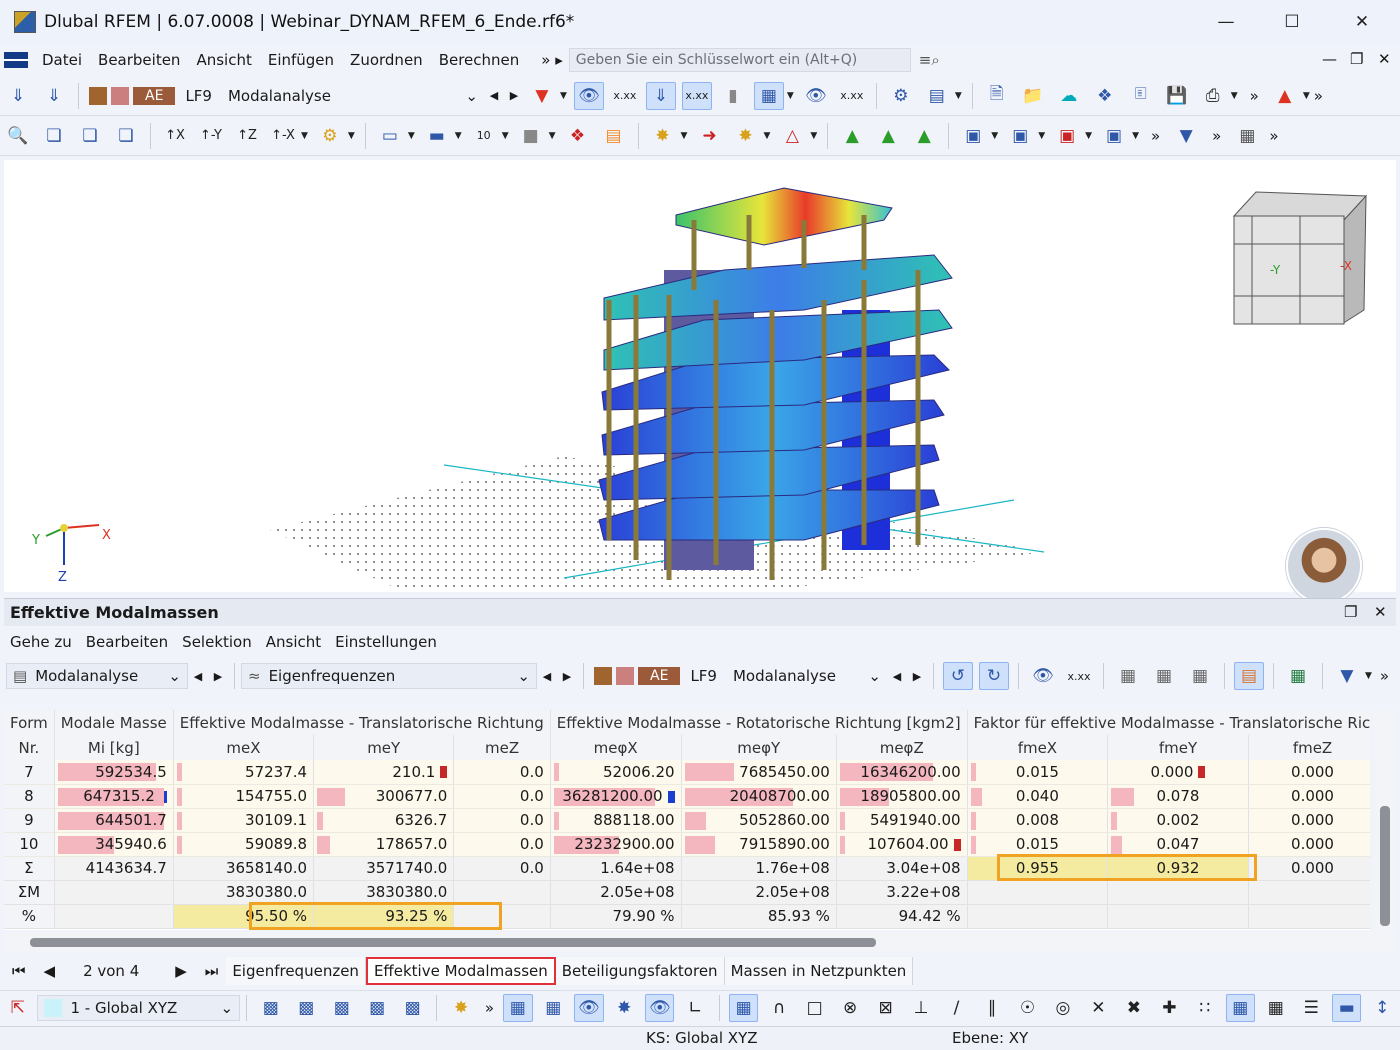 Image resolution: width=1400 pixels, height=1050 pixels. What do you see at coordinates (198, 676) in the screenshot?
I see `prev-analysis-button: ◀` at bounding box center [198, 676].